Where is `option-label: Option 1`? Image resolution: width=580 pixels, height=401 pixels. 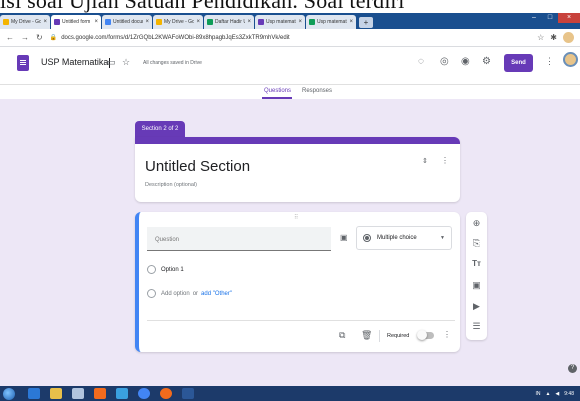 option-label: Option 1 is located at coordinates (172, 270).